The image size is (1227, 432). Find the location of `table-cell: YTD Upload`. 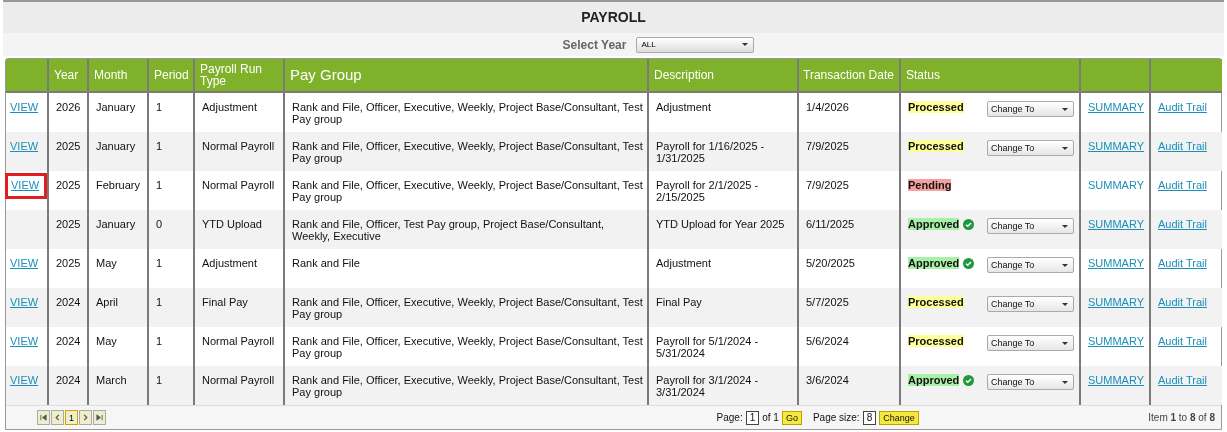

table-cell: YTD Upload is located at coordinates (239, 229).